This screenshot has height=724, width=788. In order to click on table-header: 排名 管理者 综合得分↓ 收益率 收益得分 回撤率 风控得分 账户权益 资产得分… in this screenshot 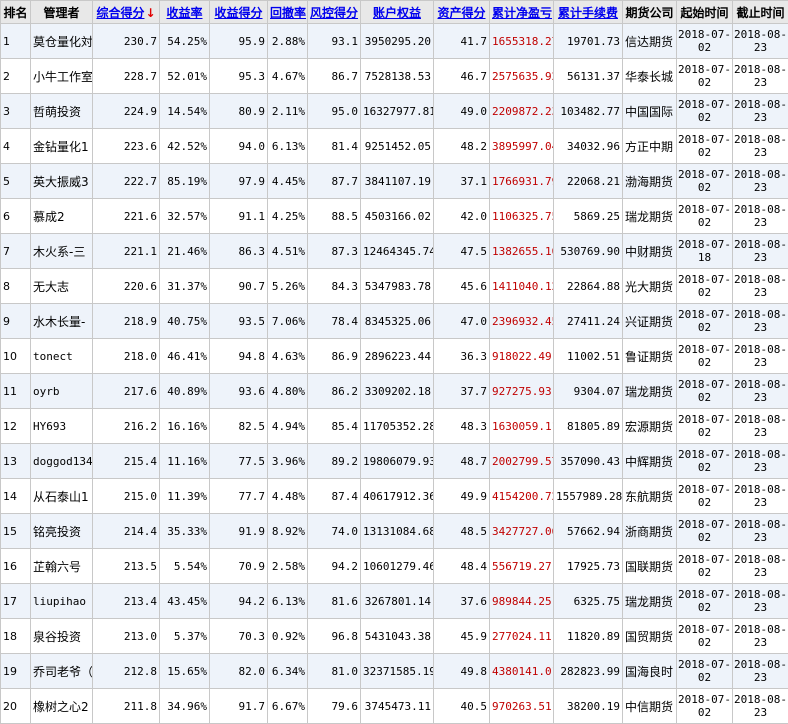, I will do `click(394, 12)`.